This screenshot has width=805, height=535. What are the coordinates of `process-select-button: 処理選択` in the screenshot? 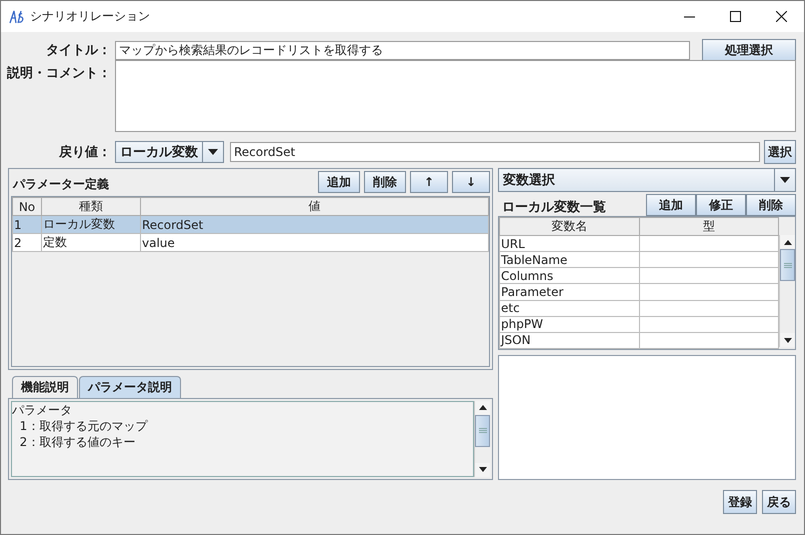 It's located at (749, 50).